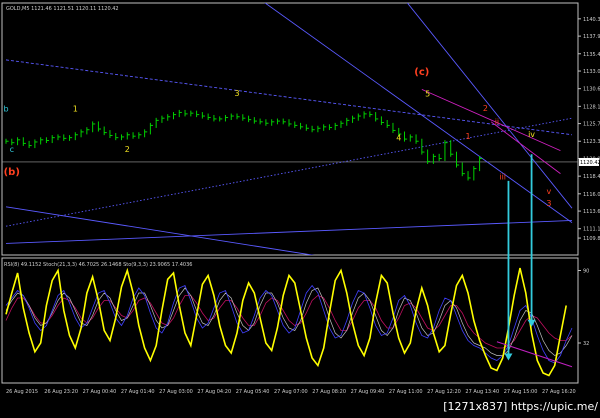  Describe the element at coordinates (502, 176) in the screenshot. I see `wave-label: iii` at that location.